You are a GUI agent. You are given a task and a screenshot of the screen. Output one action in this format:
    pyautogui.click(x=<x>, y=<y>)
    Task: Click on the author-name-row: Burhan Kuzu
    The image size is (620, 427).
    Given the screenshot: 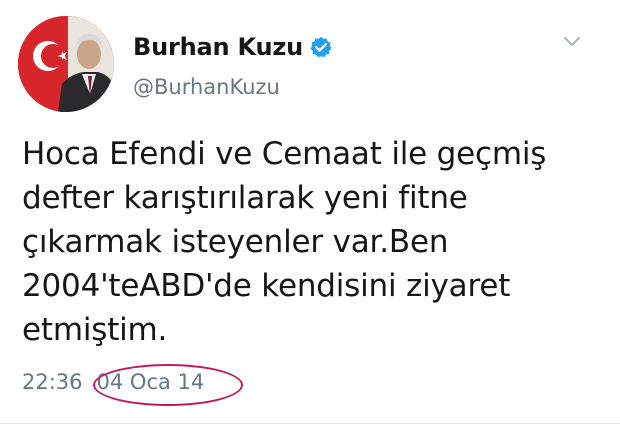 What is the action you would take?
    pyautogui.click(x=232, y=47)
    